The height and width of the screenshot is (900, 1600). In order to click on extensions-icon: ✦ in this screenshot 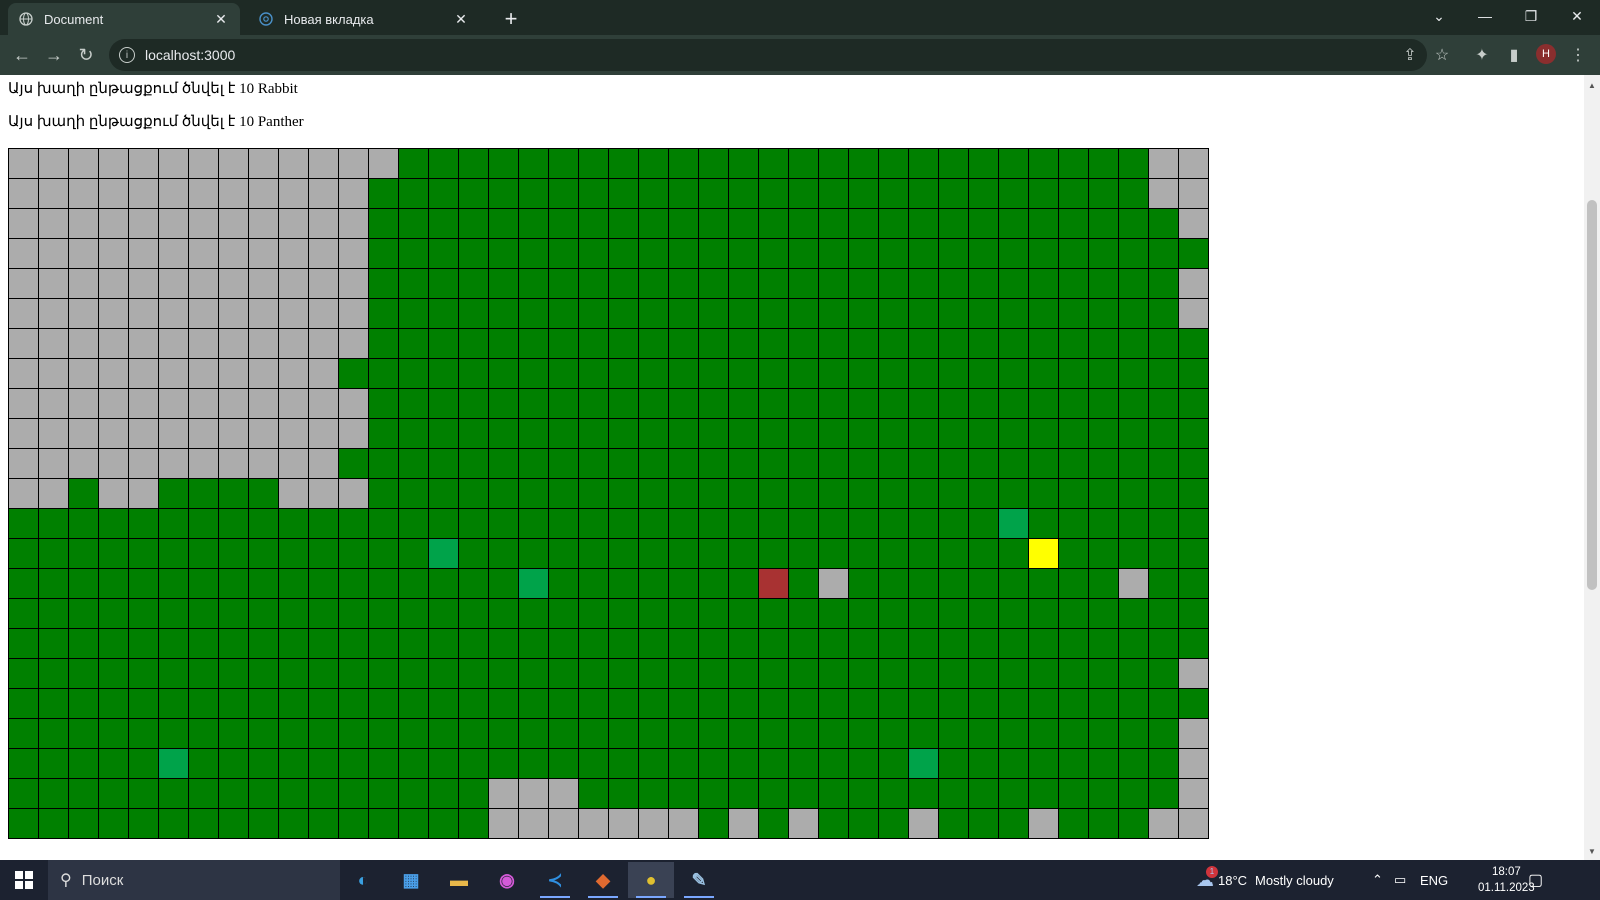, I will do `click(1482, 55)`.